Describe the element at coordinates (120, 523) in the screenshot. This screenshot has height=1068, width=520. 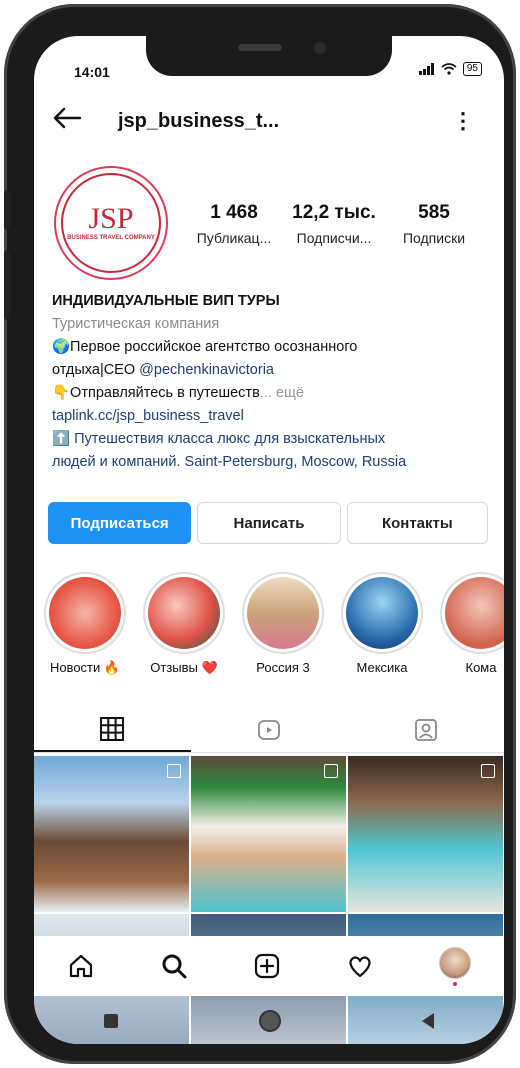
I see `follow-button: Подписаться` at that location.